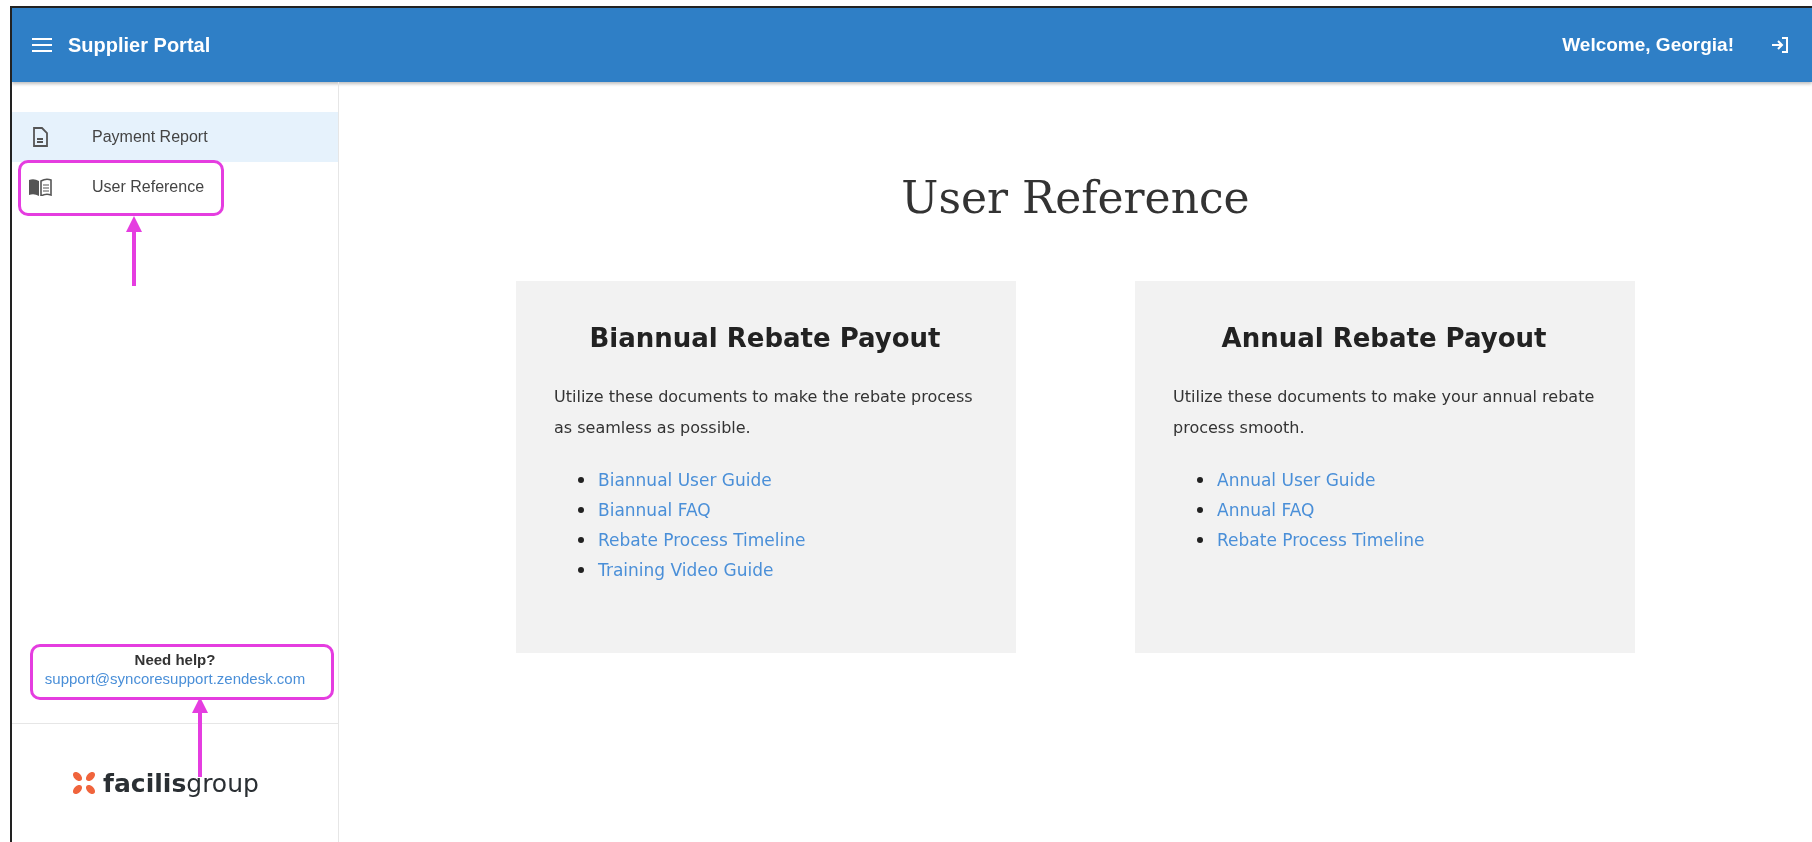  What do you see at coordinates (765, 338) in the screenshot?
I see `card-title: Biannual Rebate Payout` at bounding box center [765, 338].